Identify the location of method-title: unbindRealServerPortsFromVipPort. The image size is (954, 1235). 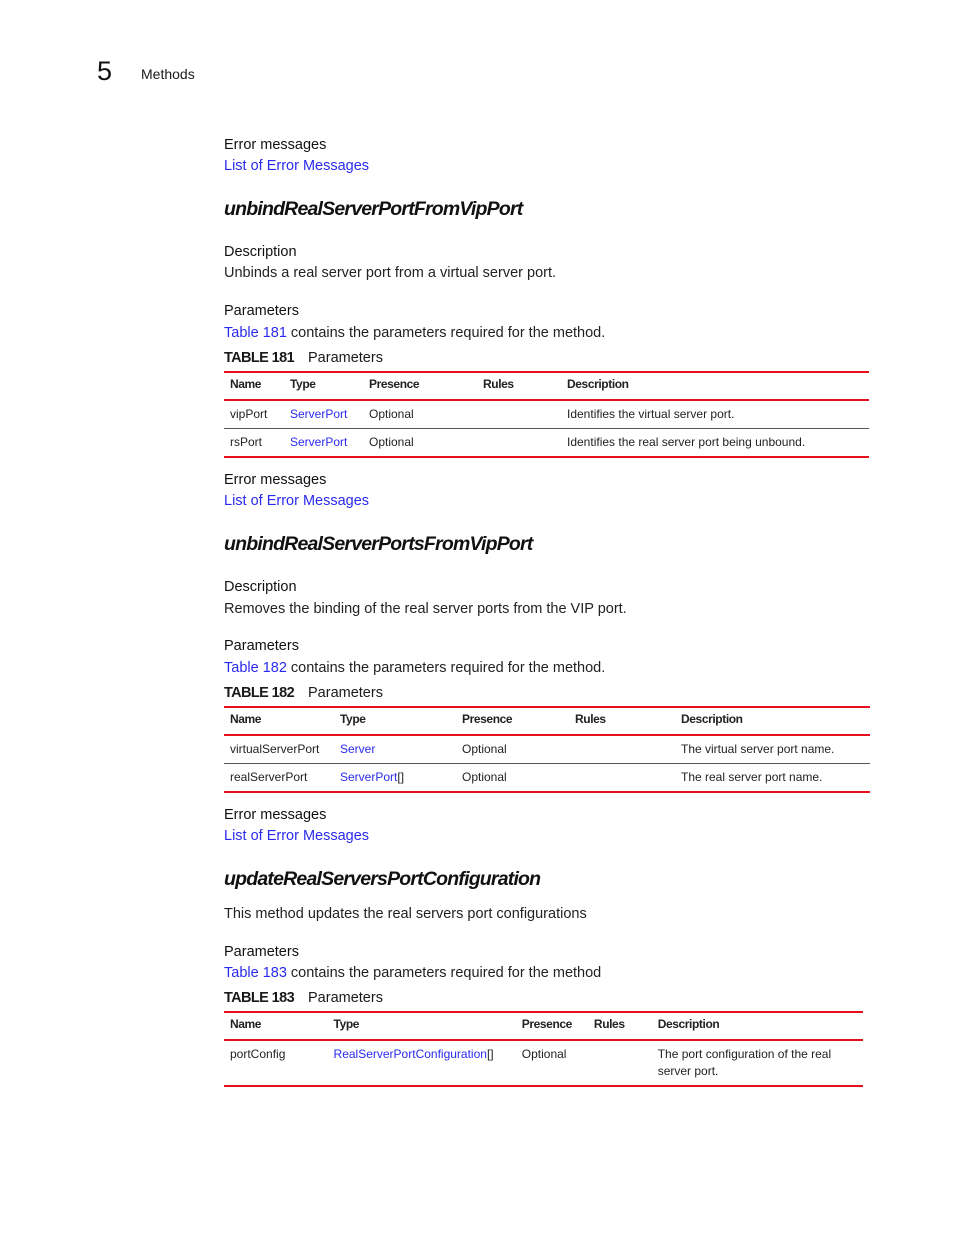
(378, 544).